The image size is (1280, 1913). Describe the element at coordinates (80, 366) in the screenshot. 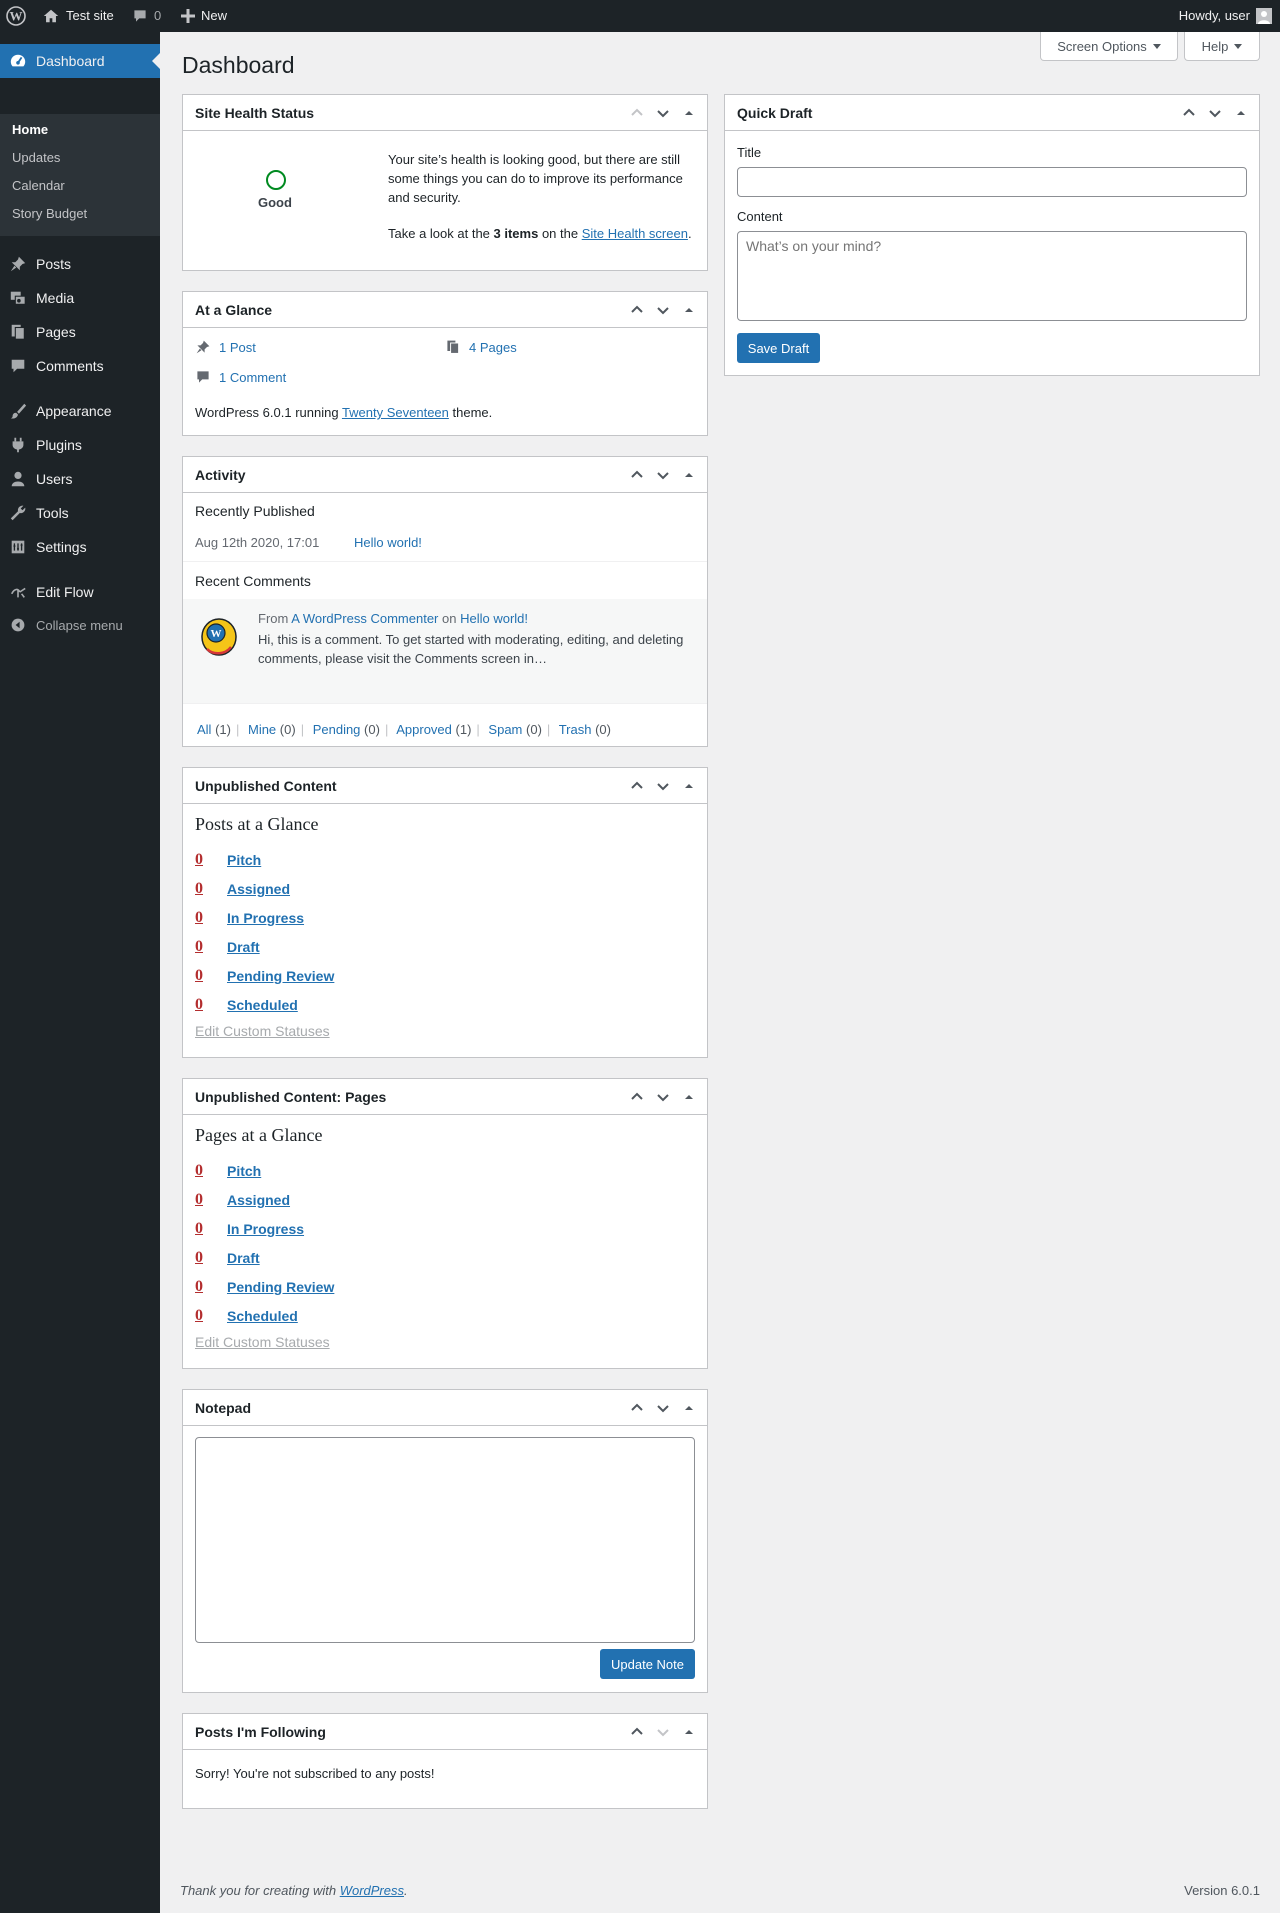

I see `menu-comments: Comments` at that location.